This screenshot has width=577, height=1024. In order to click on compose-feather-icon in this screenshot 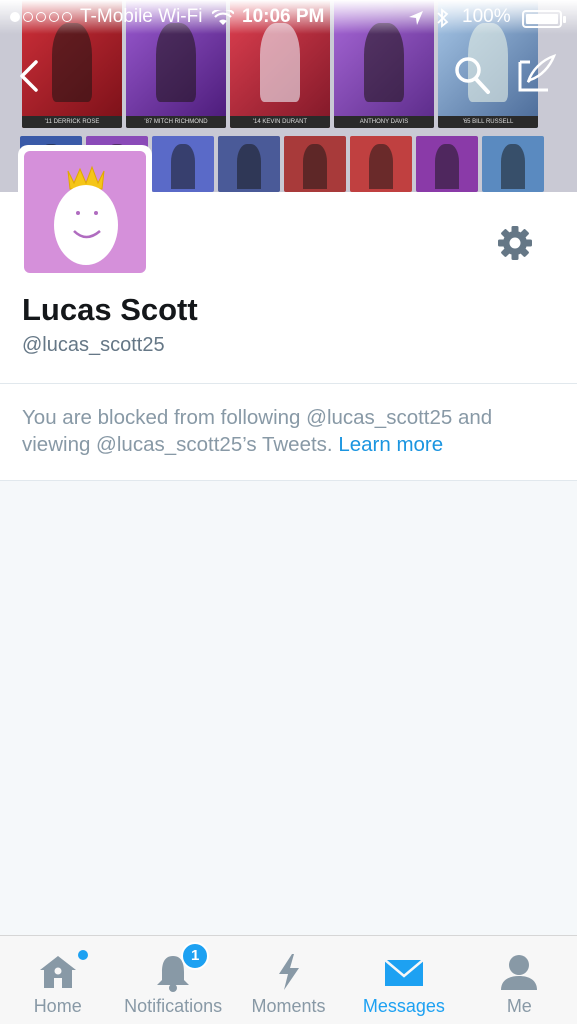, I will do `click(537, 72)`.